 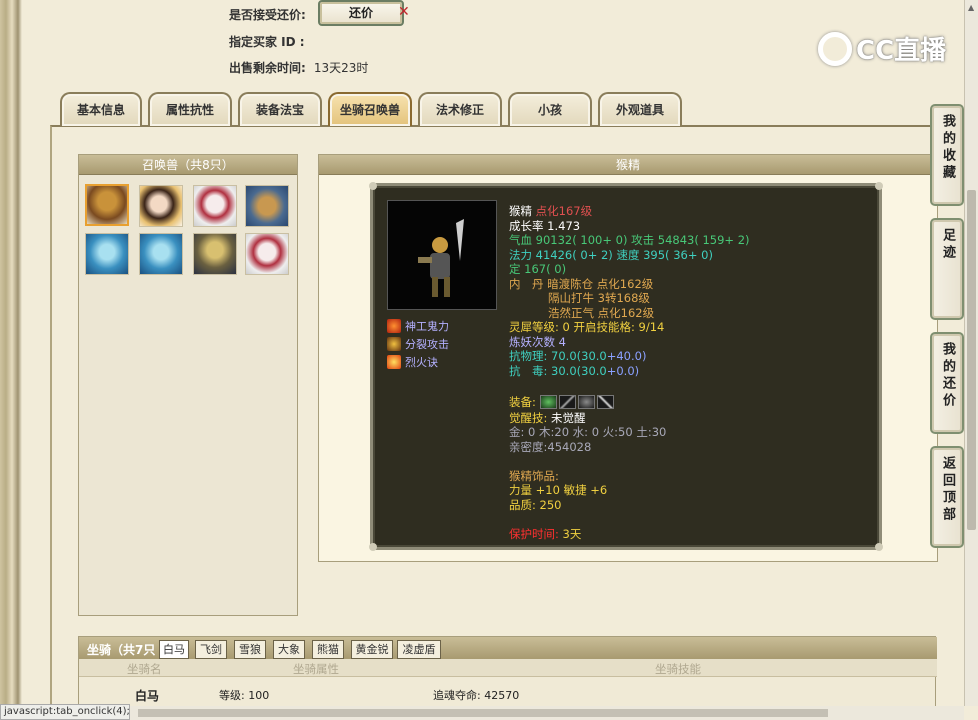 I want to click on horizontal-scrollbar, so click(x=547, y=713).